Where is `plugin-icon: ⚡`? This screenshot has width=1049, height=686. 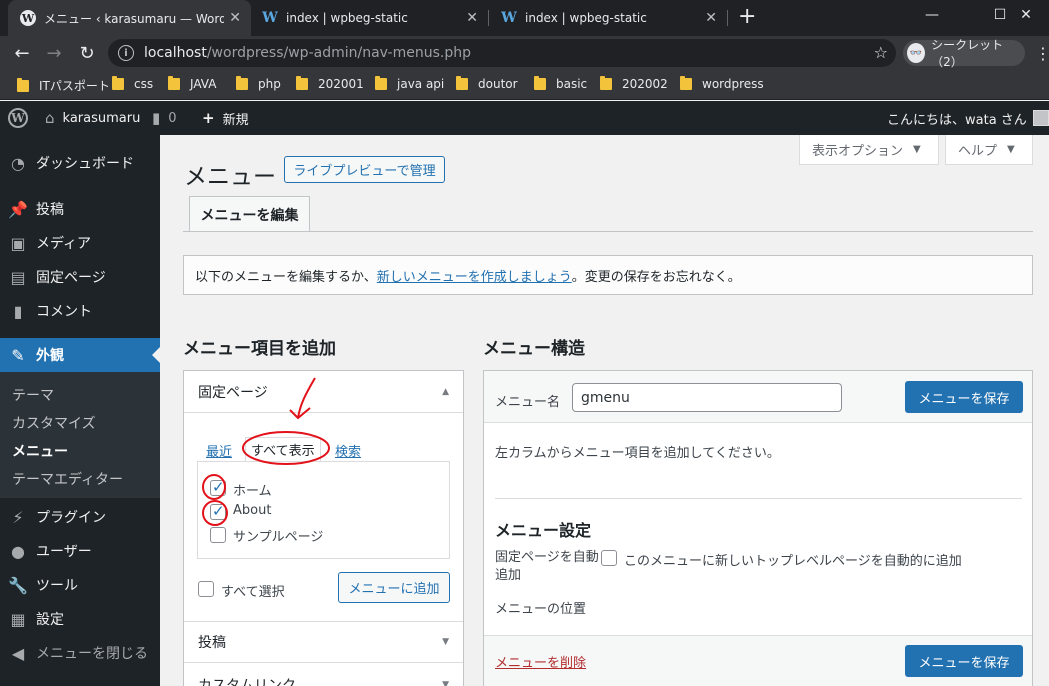 plugin-icon: ⚡ is located at coordinates (18, 517).